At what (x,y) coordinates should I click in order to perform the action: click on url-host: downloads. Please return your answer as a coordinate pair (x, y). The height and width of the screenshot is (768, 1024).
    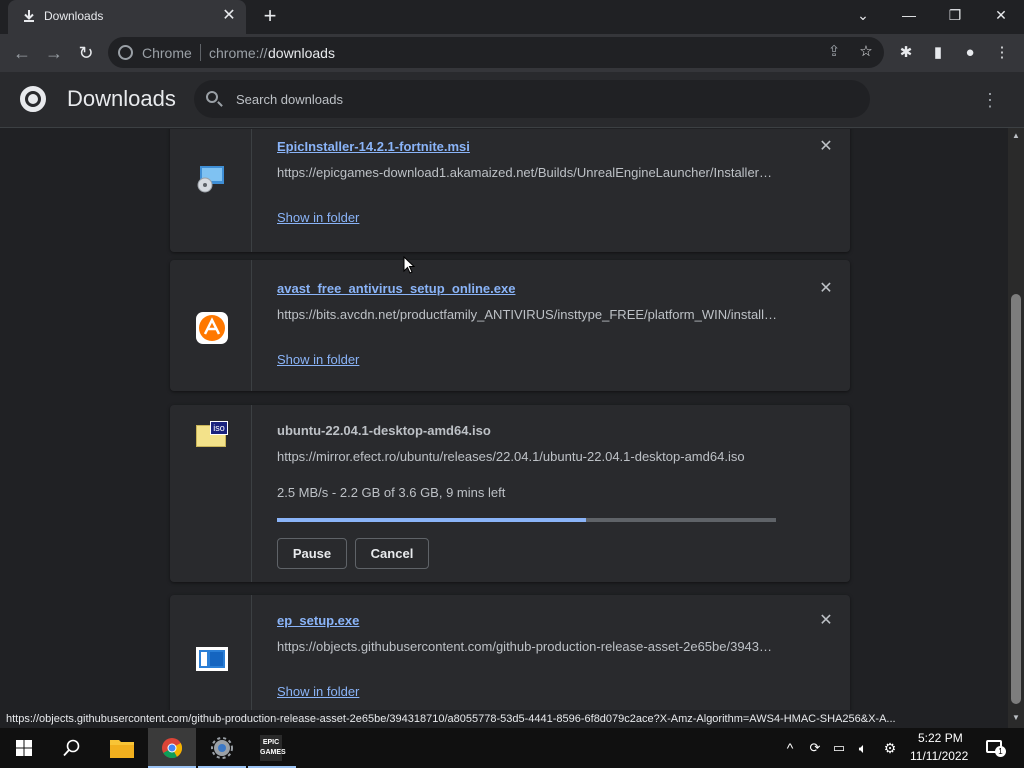
    Looking at the image, I should click on (301, 53).